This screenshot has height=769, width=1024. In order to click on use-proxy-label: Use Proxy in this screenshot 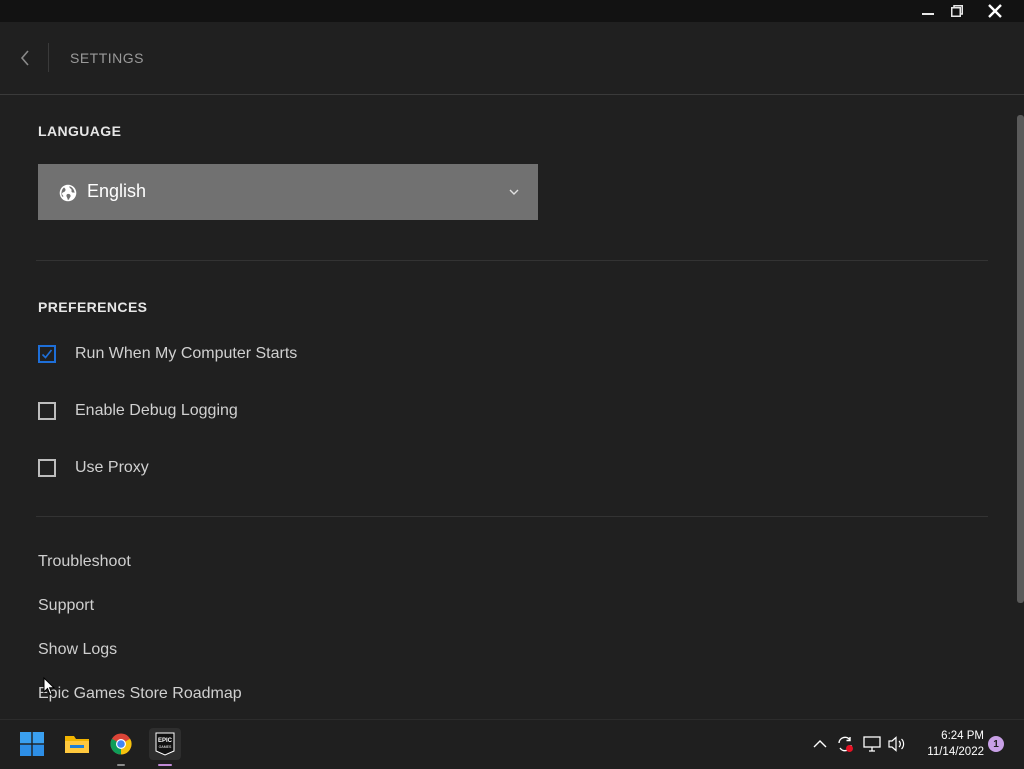, I will do `click(112, 467)`.